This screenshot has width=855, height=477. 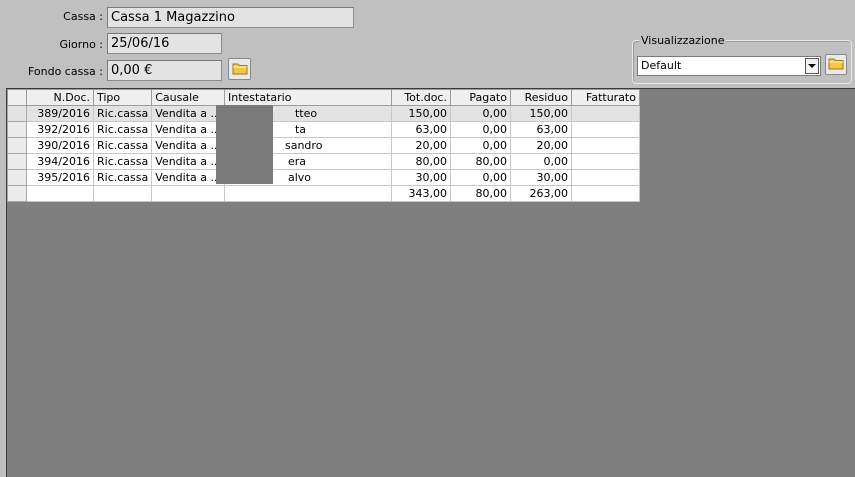 I want to click on total-cell: 80,00, so click(x=480, y=193).